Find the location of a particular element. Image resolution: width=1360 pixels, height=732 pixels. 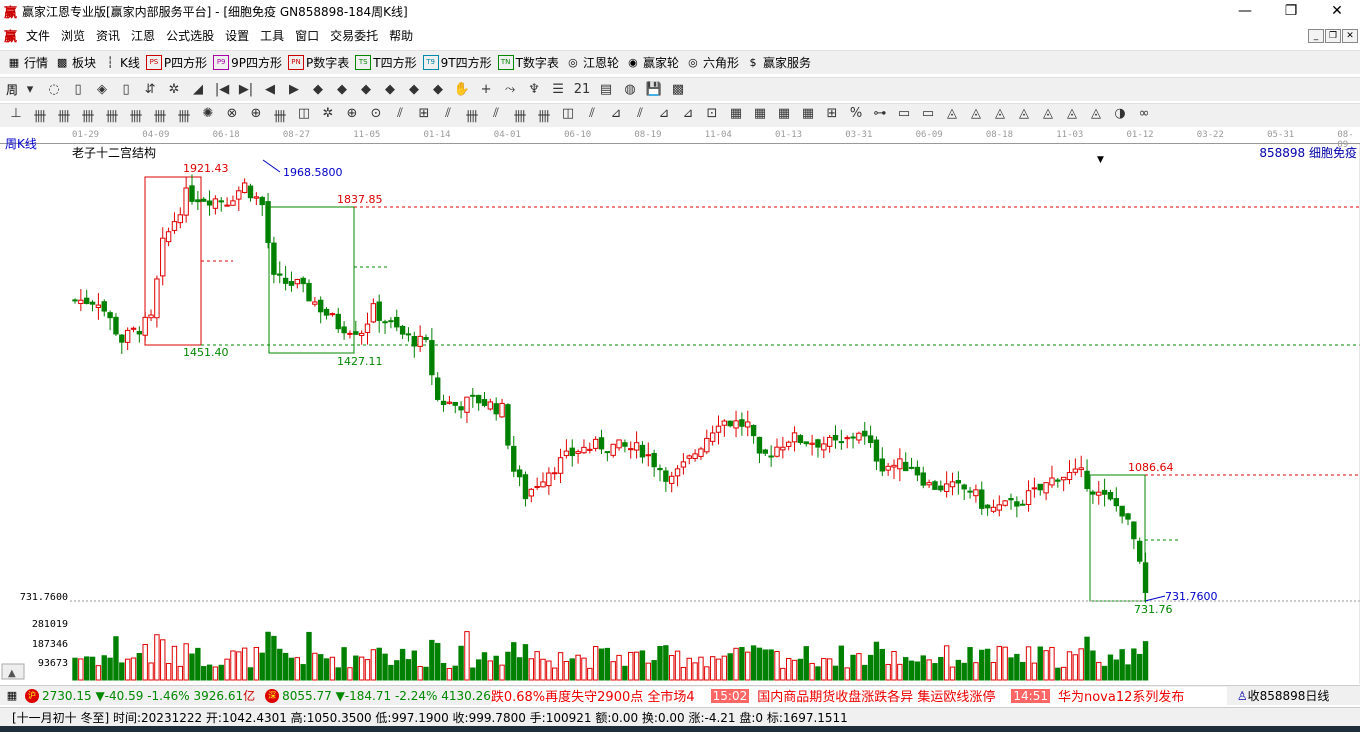

tool-icon: ✋ is located at coordinates (462, 89).